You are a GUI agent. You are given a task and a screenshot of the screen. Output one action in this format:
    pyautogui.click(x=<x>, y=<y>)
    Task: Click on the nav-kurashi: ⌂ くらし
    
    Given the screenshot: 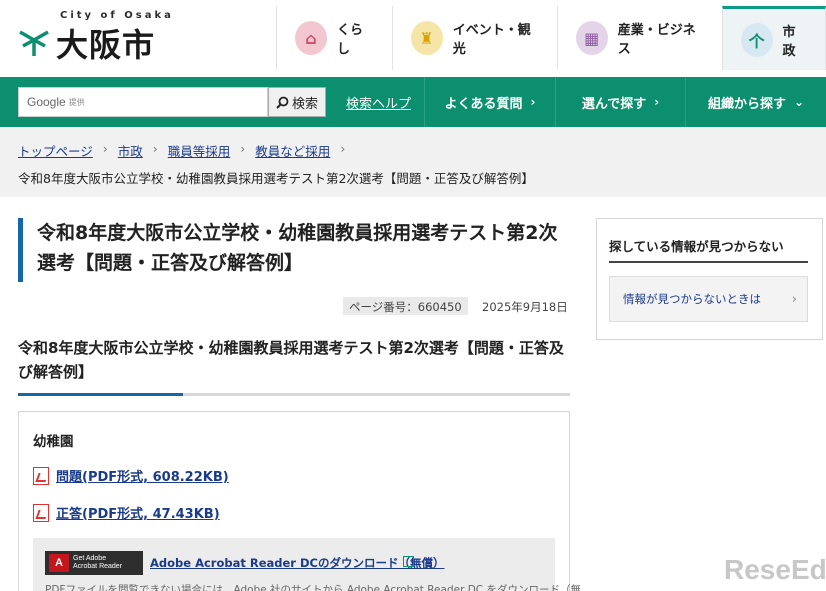 What is the action you would take?
    pyautogui.click(x=334, y=38)
    